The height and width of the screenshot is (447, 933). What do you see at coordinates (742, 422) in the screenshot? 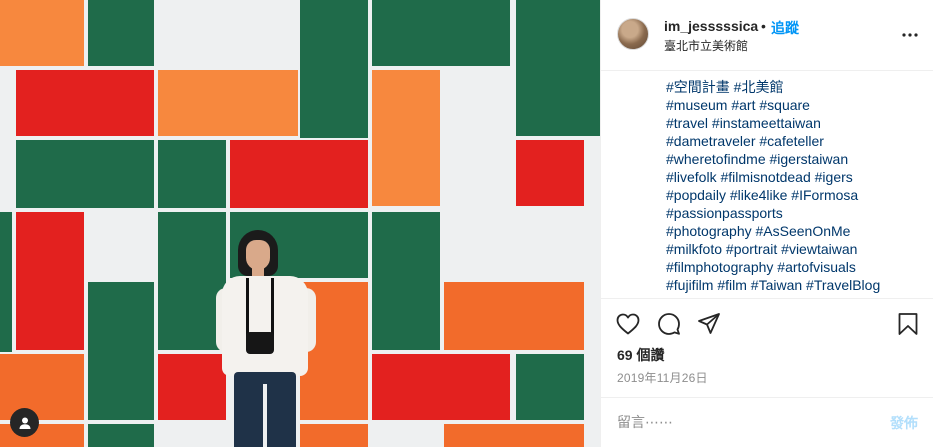
I see `comment-input` at bounding box center [742, 422].